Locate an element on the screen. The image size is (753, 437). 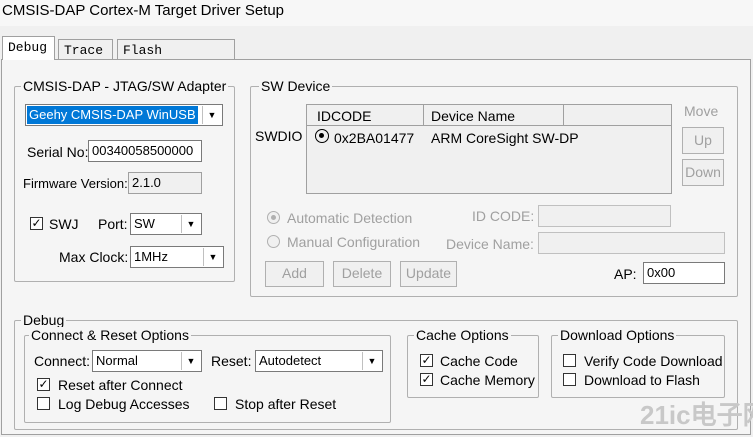
table-row: 0x2BA01477 ARM CoreSight SW-DP is located at coordinates (489, 137).